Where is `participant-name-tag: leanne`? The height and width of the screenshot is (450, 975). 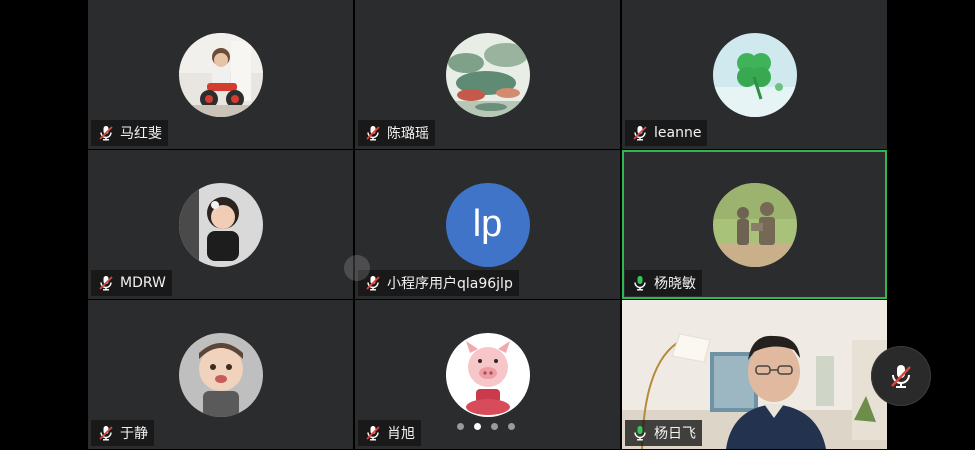 participant-name-tag: leanne is located at coordinates (666, 133).